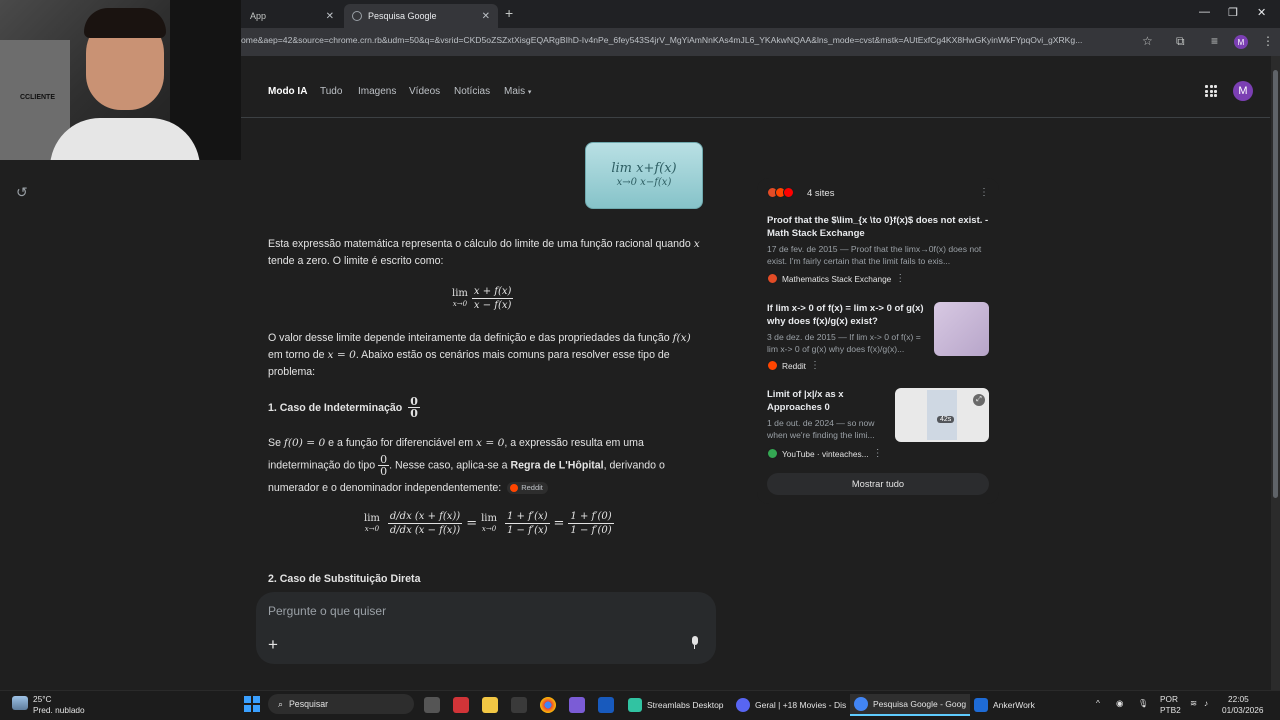  Describe the element at coordinates (331, 91) in the screenshot. I see `tab-tudo: Tudo` at that location.